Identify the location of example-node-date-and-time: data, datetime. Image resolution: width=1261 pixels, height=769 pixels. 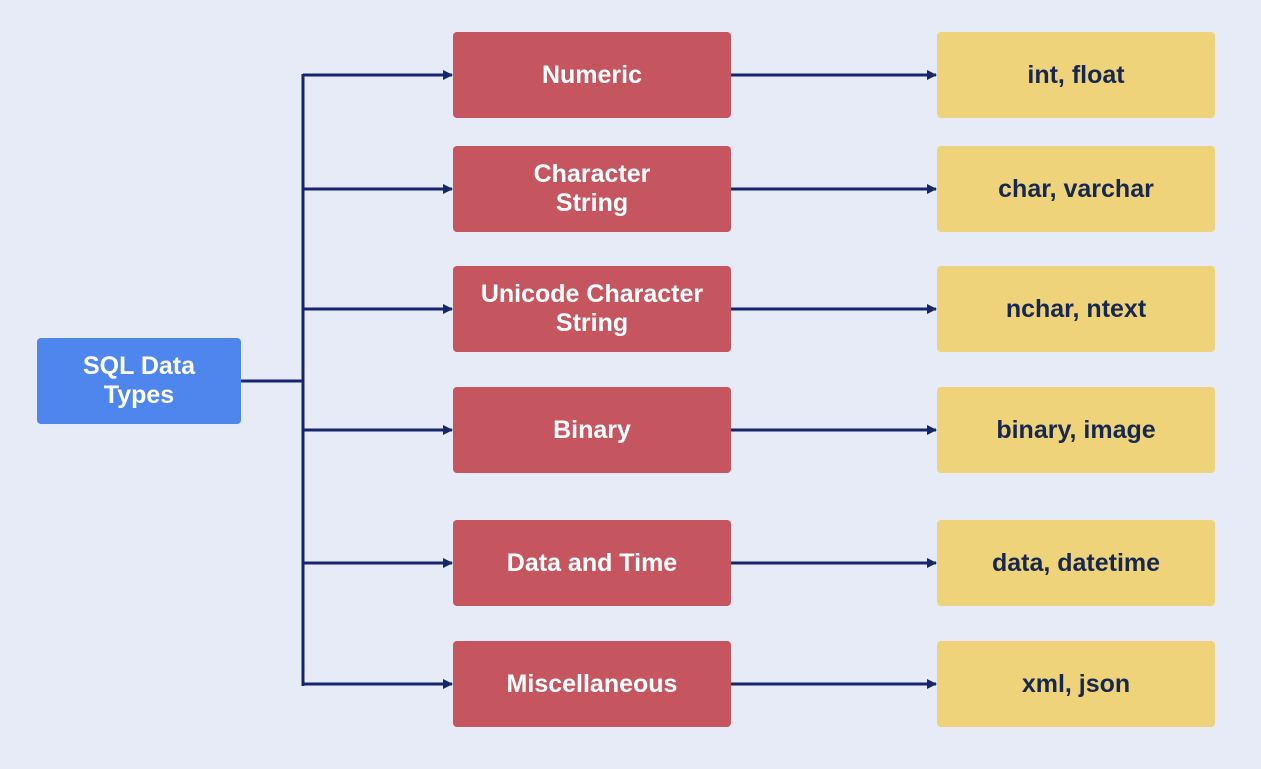
(1076, 563).